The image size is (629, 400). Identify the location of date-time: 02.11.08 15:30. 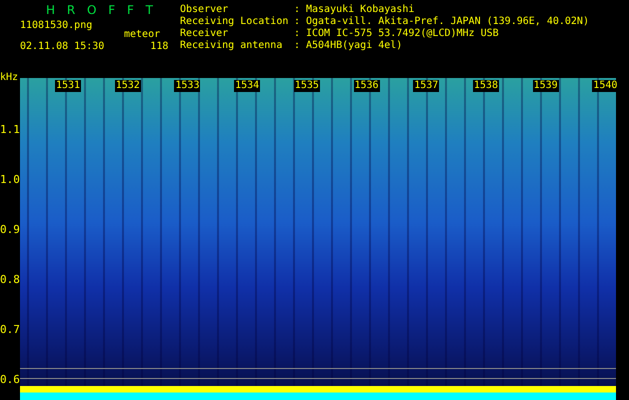
(62, 47).